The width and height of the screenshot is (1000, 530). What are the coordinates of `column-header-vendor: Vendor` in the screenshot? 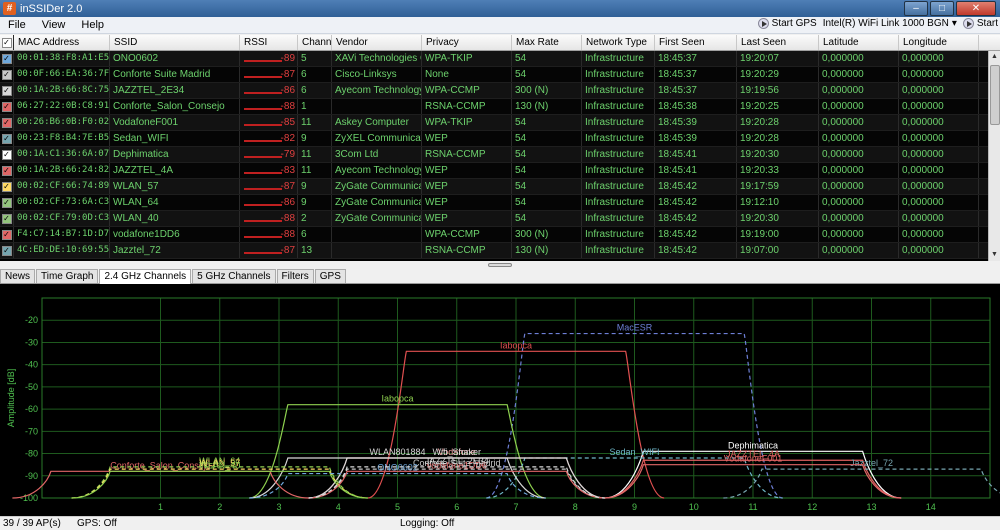 It's located at (377, 42).